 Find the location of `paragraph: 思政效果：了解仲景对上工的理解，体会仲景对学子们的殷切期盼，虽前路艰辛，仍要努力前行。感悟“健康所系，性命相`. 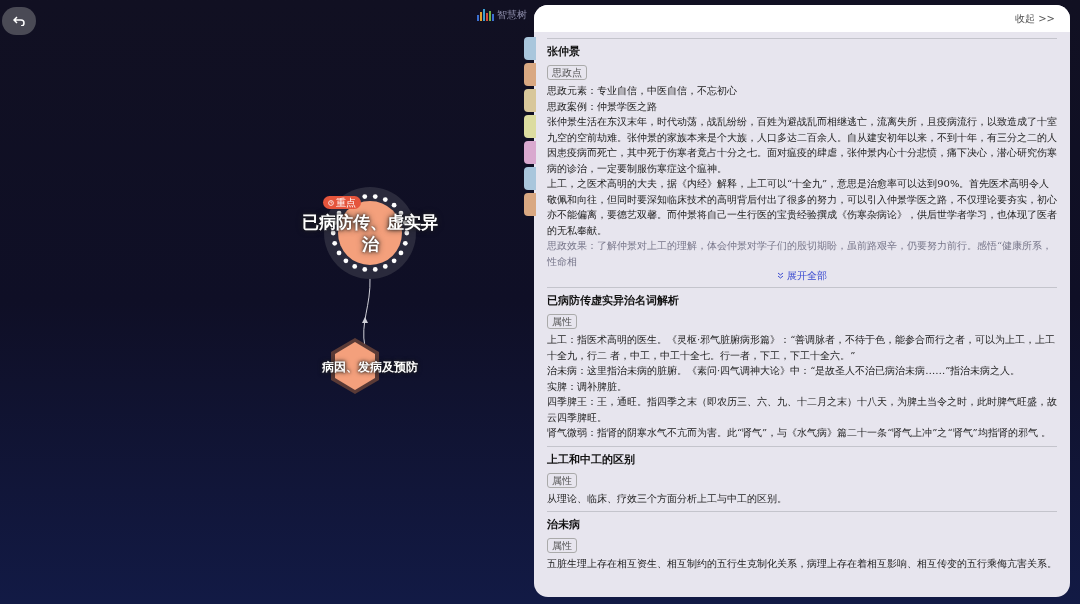

paragraph: 思政效果：了解仲景对上工的理解，体会仲景对学子们的殷切期盼，虽前路艰辛，仍要努力前行。感悟“健康所系，性命相 is located at coordinates (800, 254).